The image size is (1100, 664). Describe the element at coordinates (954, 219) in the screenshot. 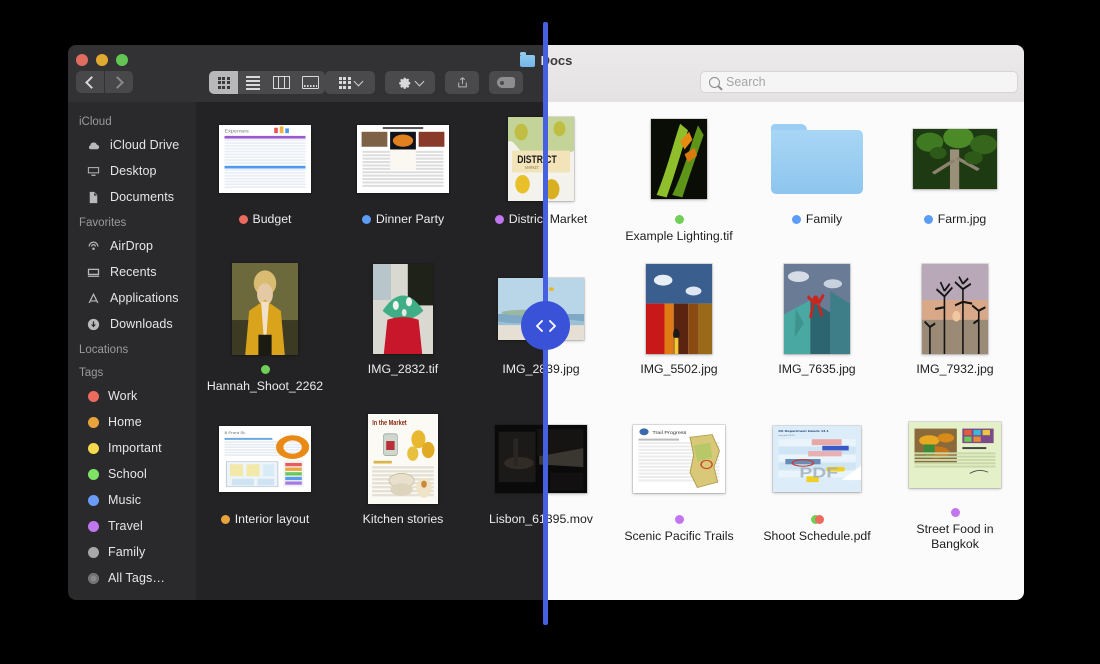

I see `file-label: Farm.jpg` at that location.